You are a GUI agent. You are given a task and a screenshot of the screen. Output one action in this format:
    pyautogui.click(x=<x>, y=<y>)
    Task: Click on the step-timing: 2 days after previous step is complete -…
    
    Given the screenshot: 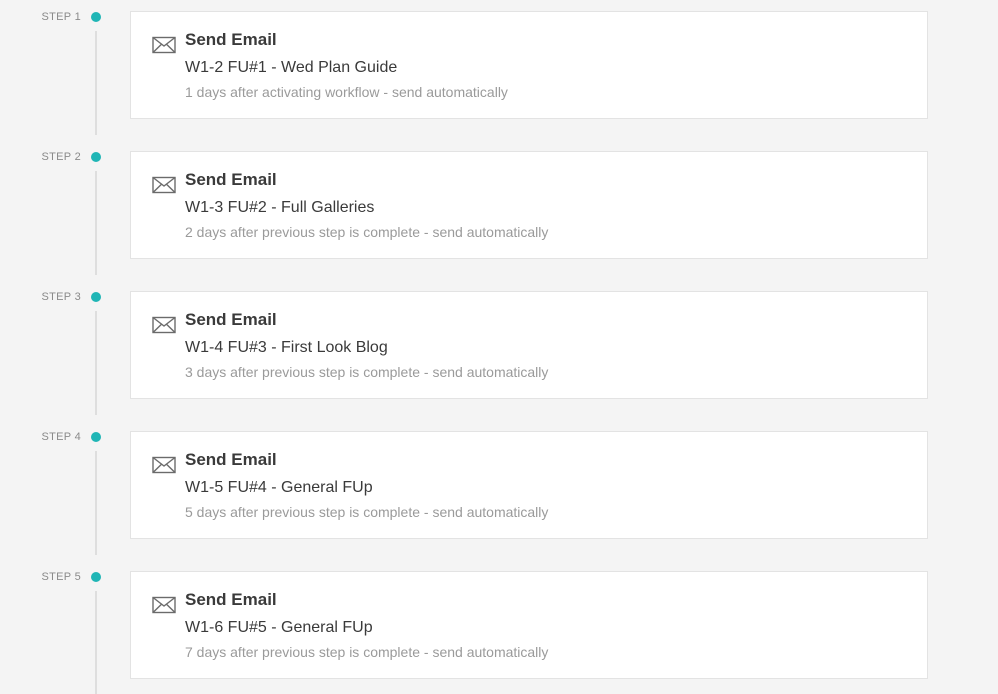 What is the action you would take?
    pyautogui.click(x=367, y=232)
    